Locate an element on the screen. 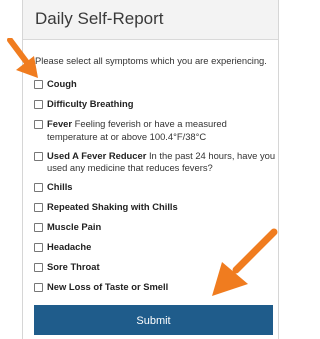 The image size is (320, 339). symptom-item-difficulty-breathing: Difficulty Breathing is located at coordinates (155, 104).